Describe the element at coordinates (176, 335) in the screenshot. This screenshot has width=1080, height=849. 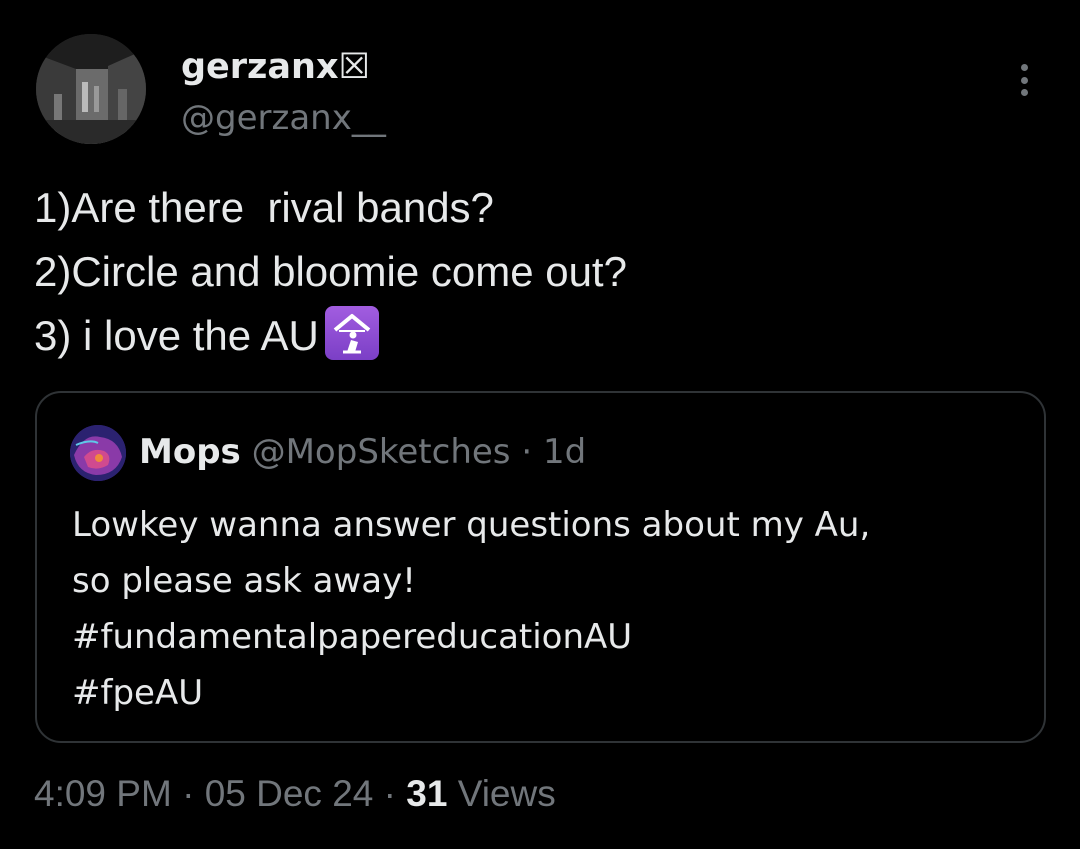
I see `tweet-line-text: 3) i love the AU` at that location.